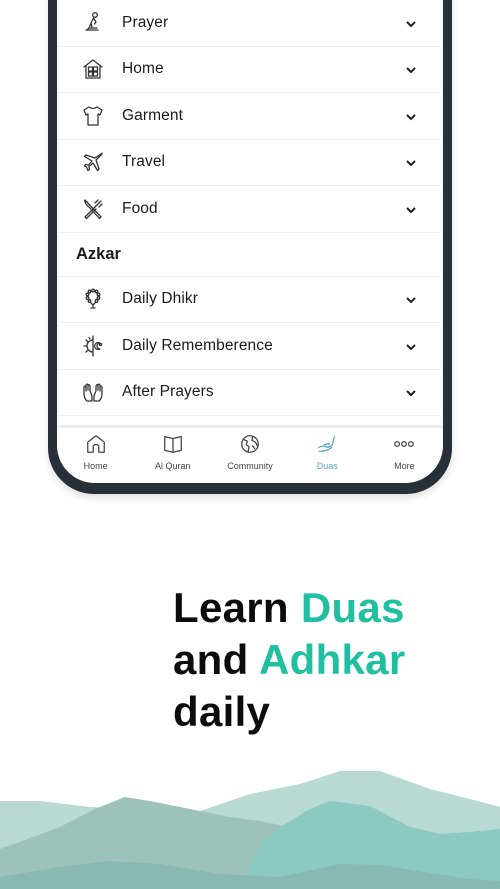 The width and height of the screenshot is (500, 889). I want to click on nav-duas: Duas, so click(327, 455).